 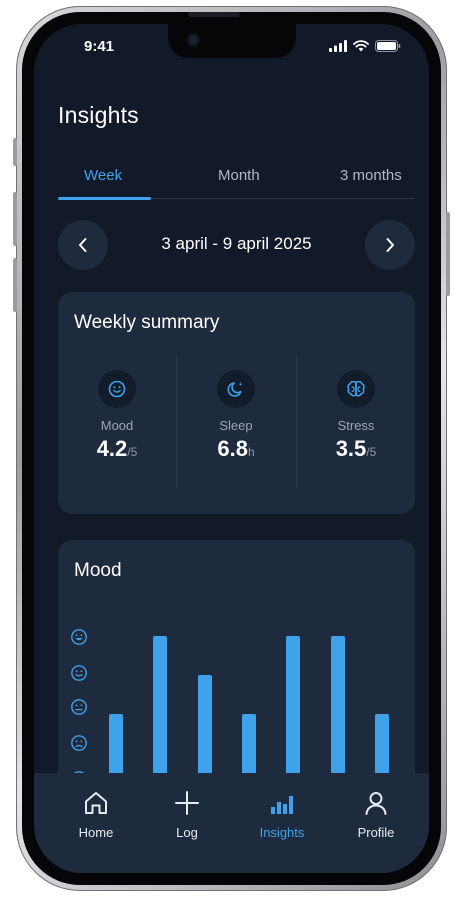 I want to click on sleep-hours: 6.8, so click(x=232, y=448).